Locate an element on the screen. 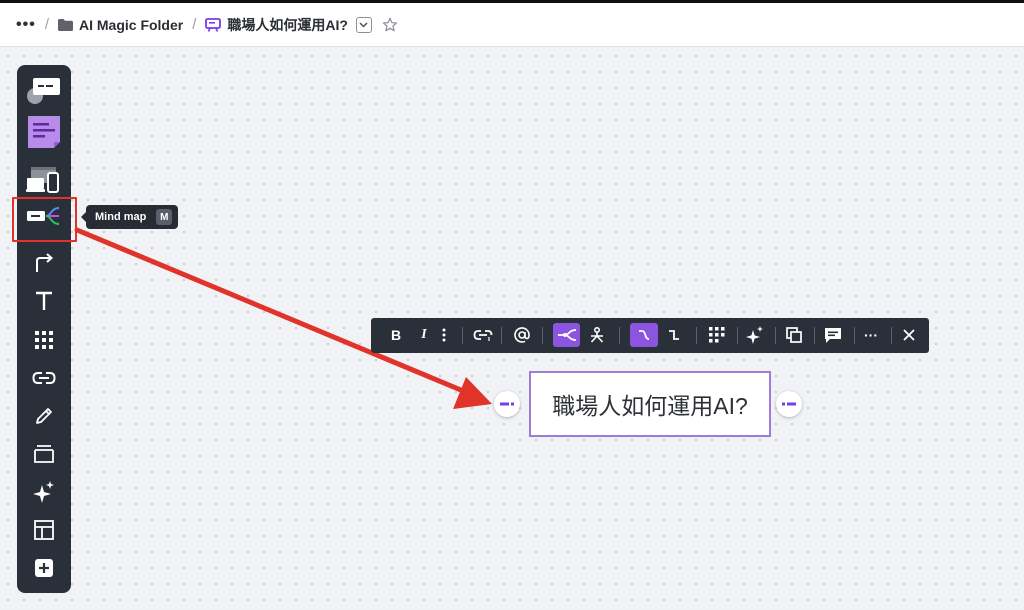 The width and height of the screenshot is (1024, 610). mind-map-annotation-box is located at coordinates (44, 219).